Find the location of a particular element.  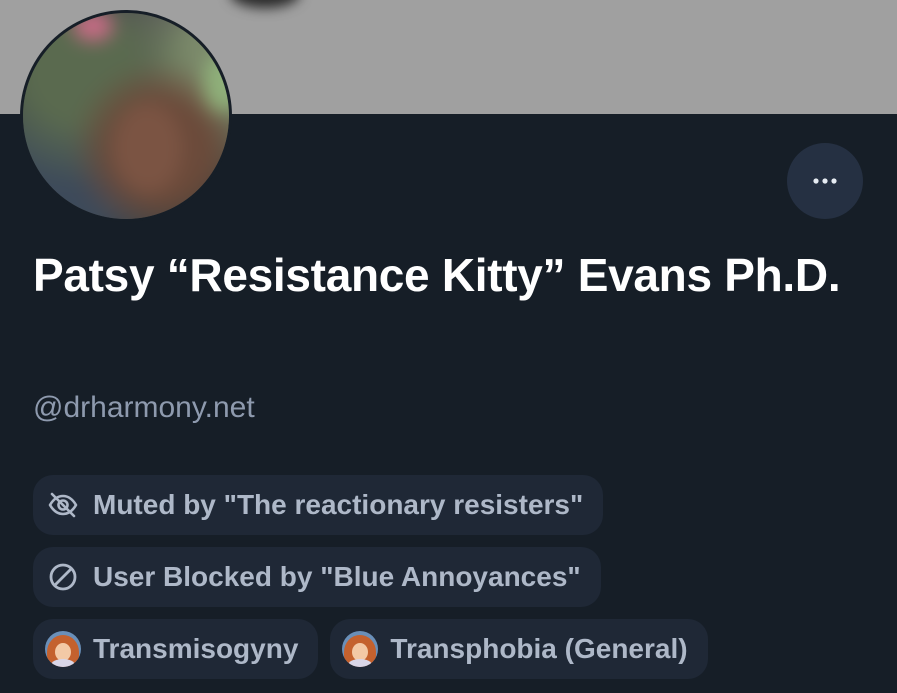

label-row: Transmisogyny Transphobia (General) is located at coordinates (453, 649).